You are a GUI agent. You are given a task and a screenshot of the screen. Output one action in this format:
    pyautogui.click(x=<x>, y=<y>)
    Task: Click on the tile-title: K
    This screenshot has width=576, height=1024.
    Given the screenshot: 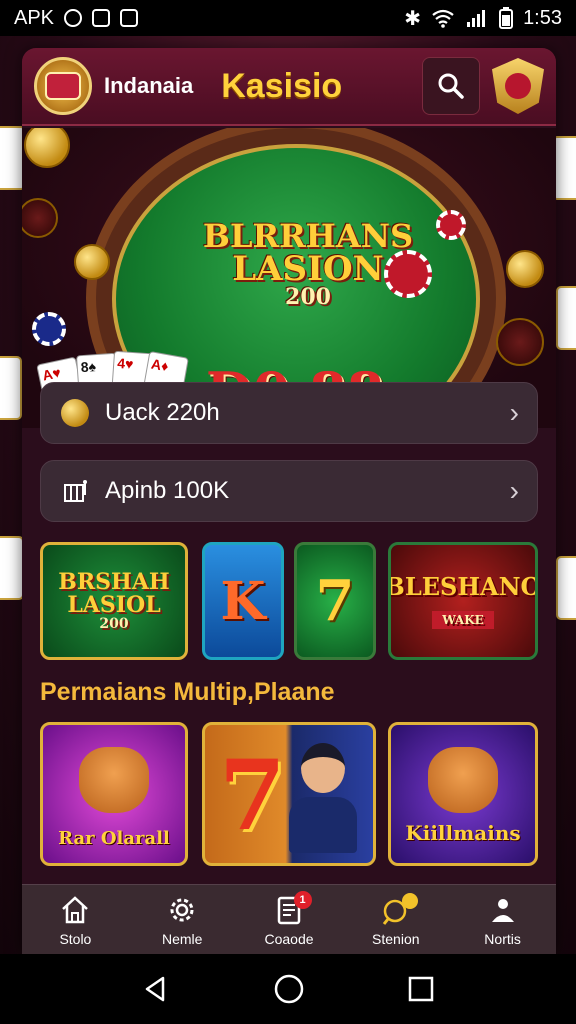 What is the action you would take?
    pyautogui.click(x=243, y=601)
    